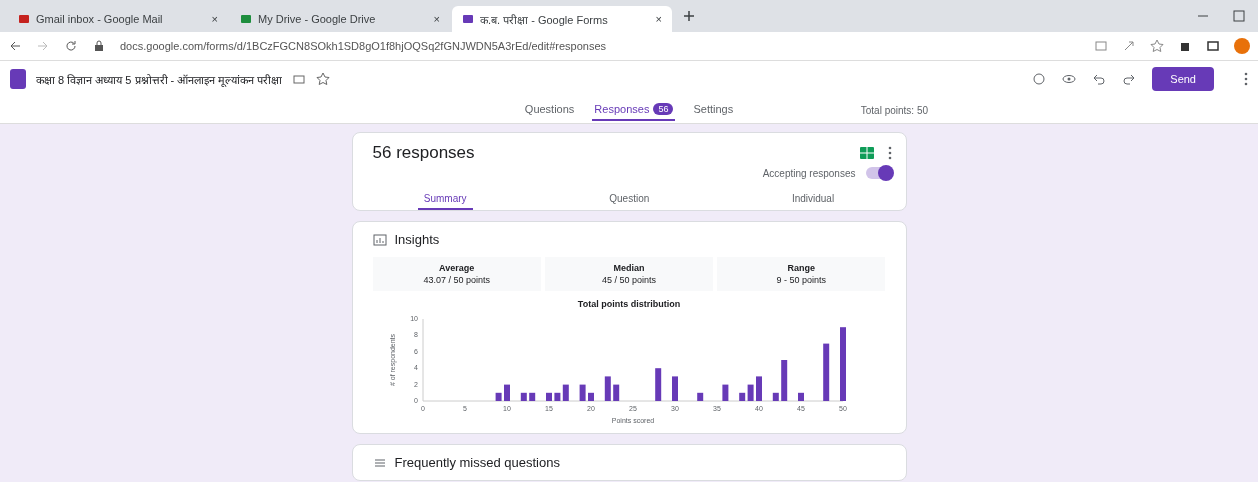 The height and width of the screenshot is (482, 1258). I want to click on forms-logo-icon, so click(18, 79).